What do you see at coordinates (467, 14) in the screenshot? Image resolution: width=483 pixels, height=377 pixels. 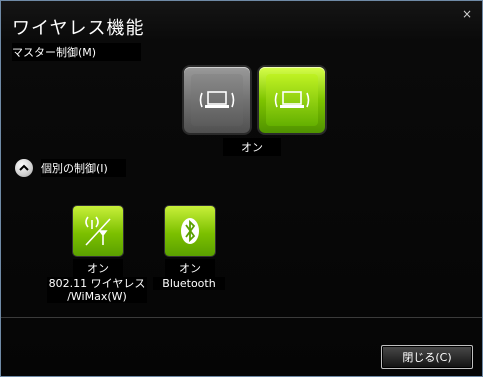 I see `close-icon: ×` at bounding box center [467, 14].